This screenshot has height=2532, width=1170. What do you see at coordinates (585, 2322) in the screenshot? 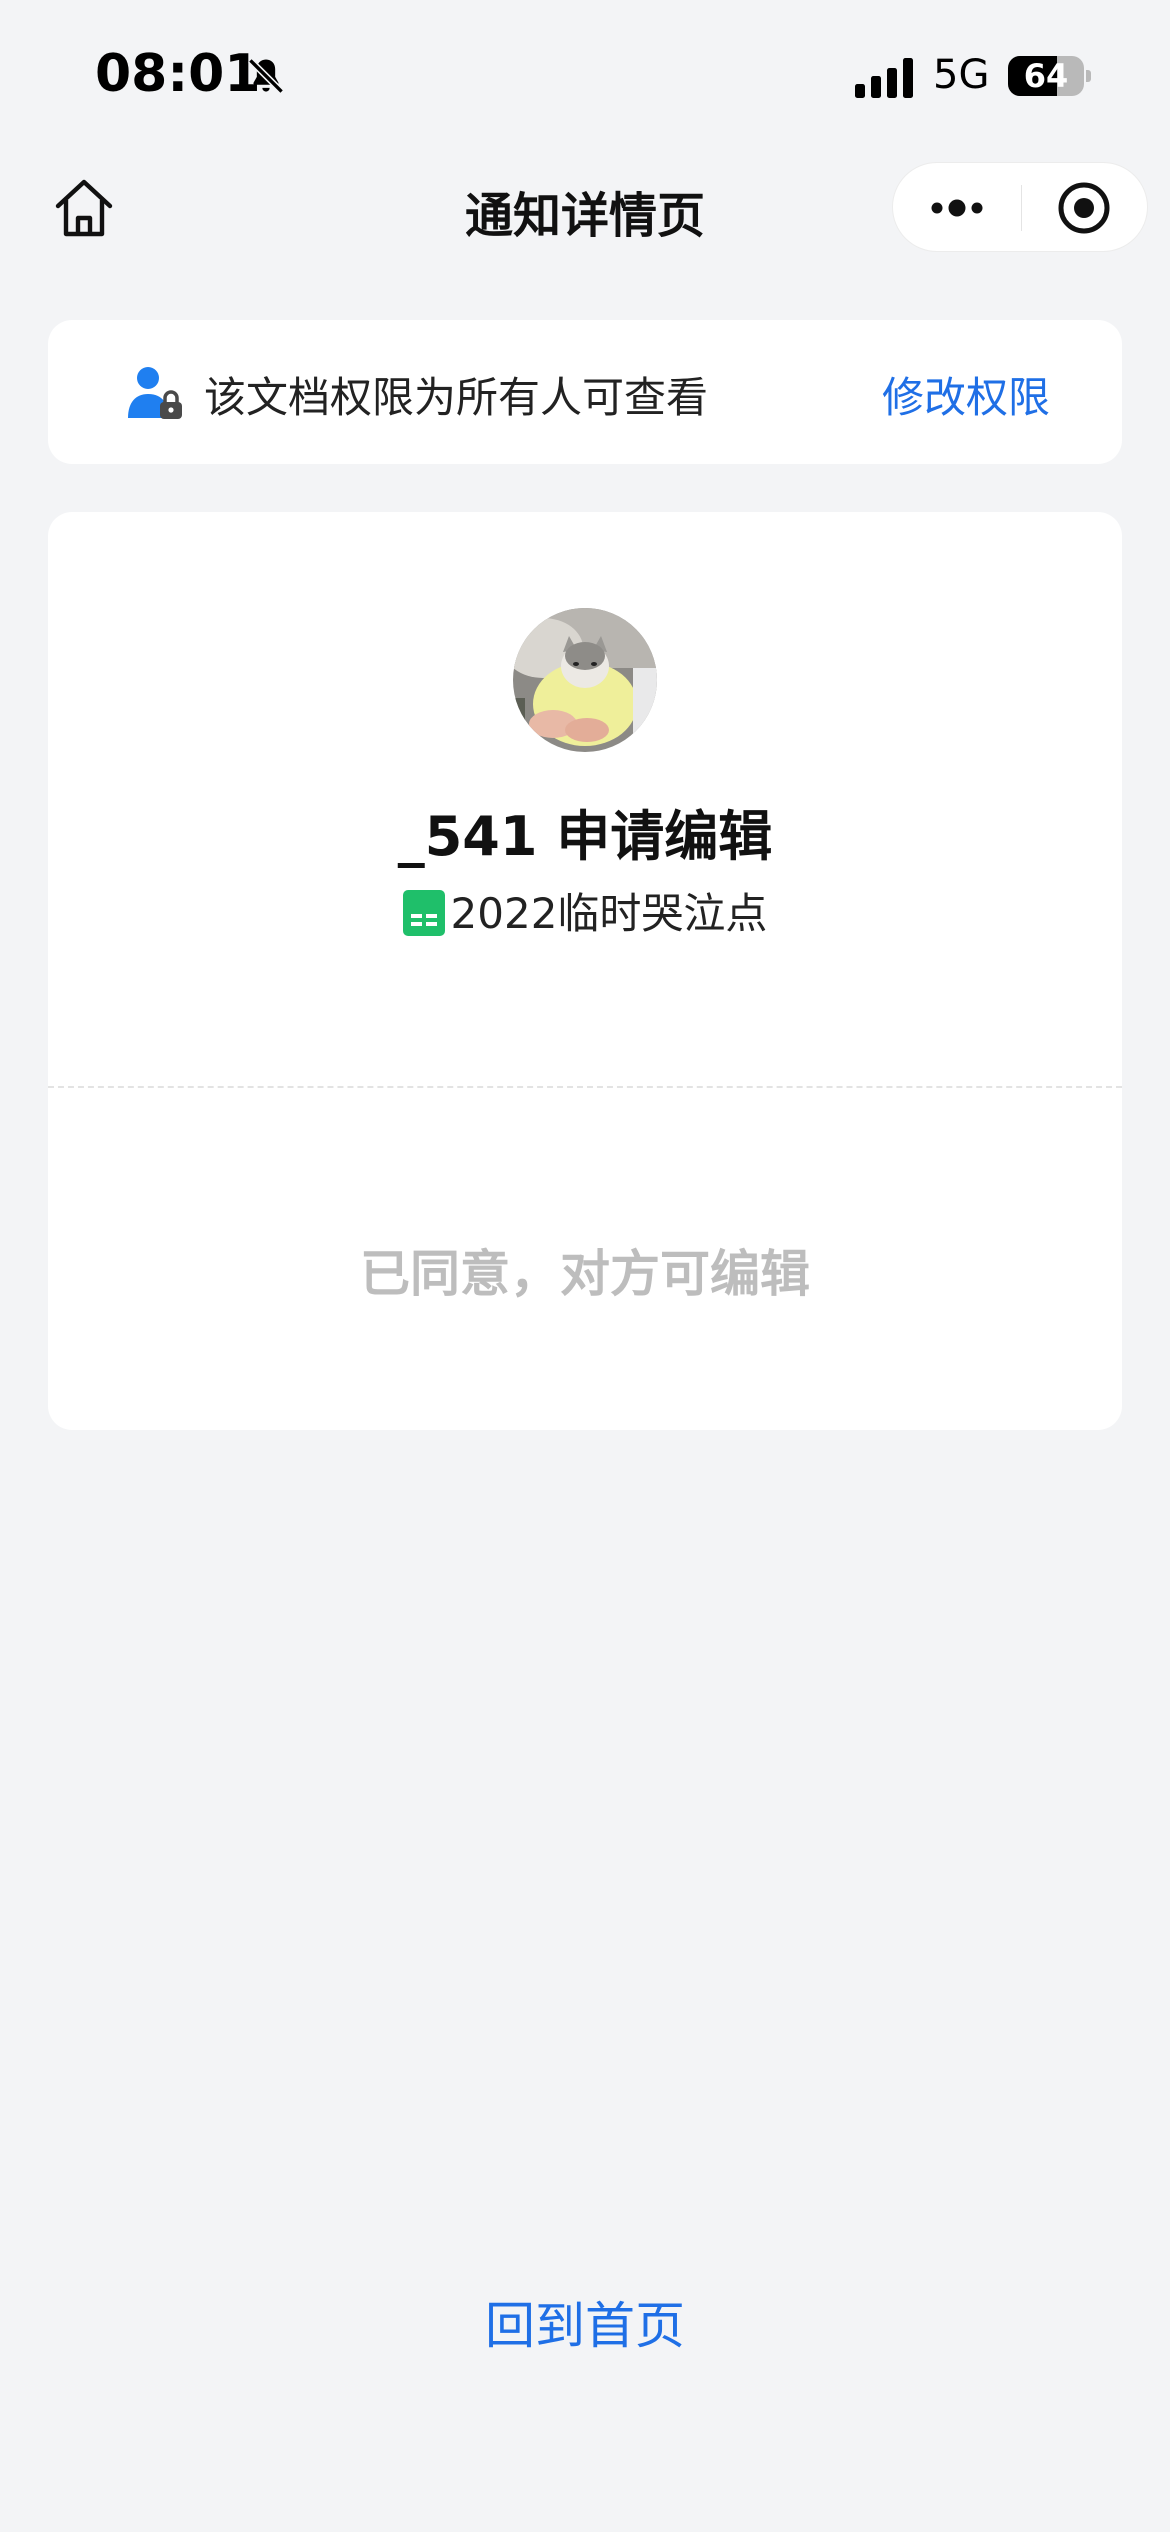
I see `back-to-home-link: 回到首页` at bounding box center [585, 2322].